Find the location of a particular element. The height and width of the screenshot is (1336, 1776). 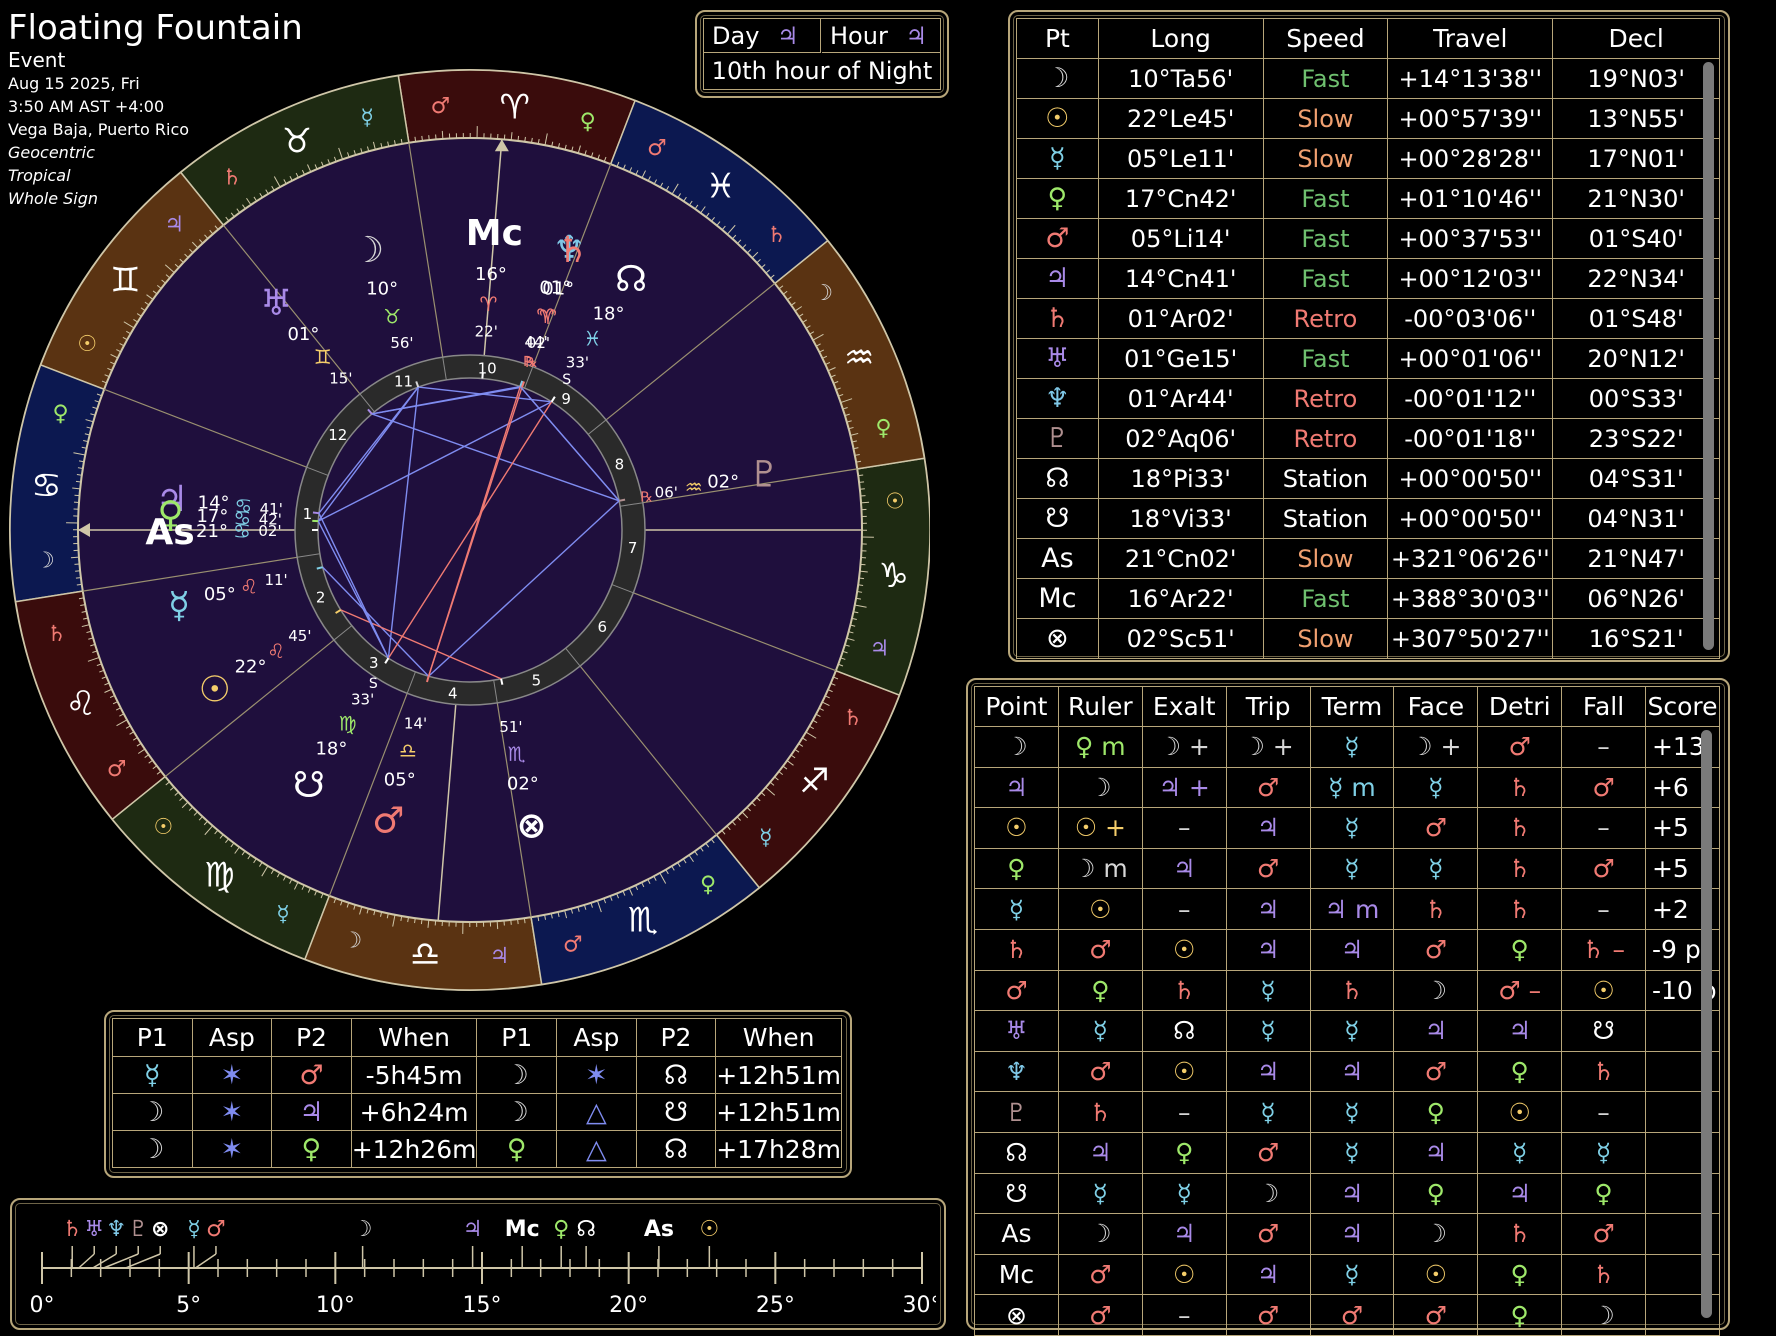

dignity-col-header: Face is located at coordinates (1436, 707).